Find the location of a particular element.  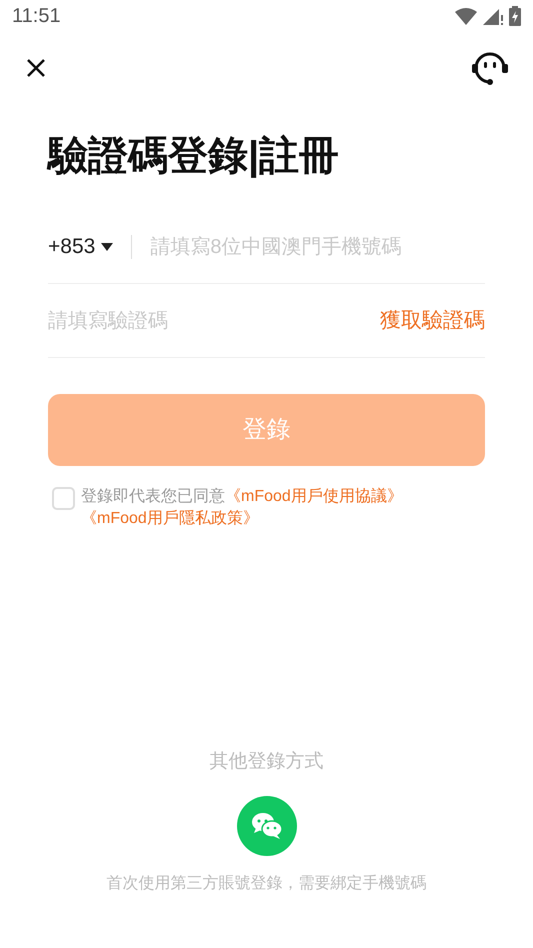

agreement-checkbox is located at coordinates (63, 498).